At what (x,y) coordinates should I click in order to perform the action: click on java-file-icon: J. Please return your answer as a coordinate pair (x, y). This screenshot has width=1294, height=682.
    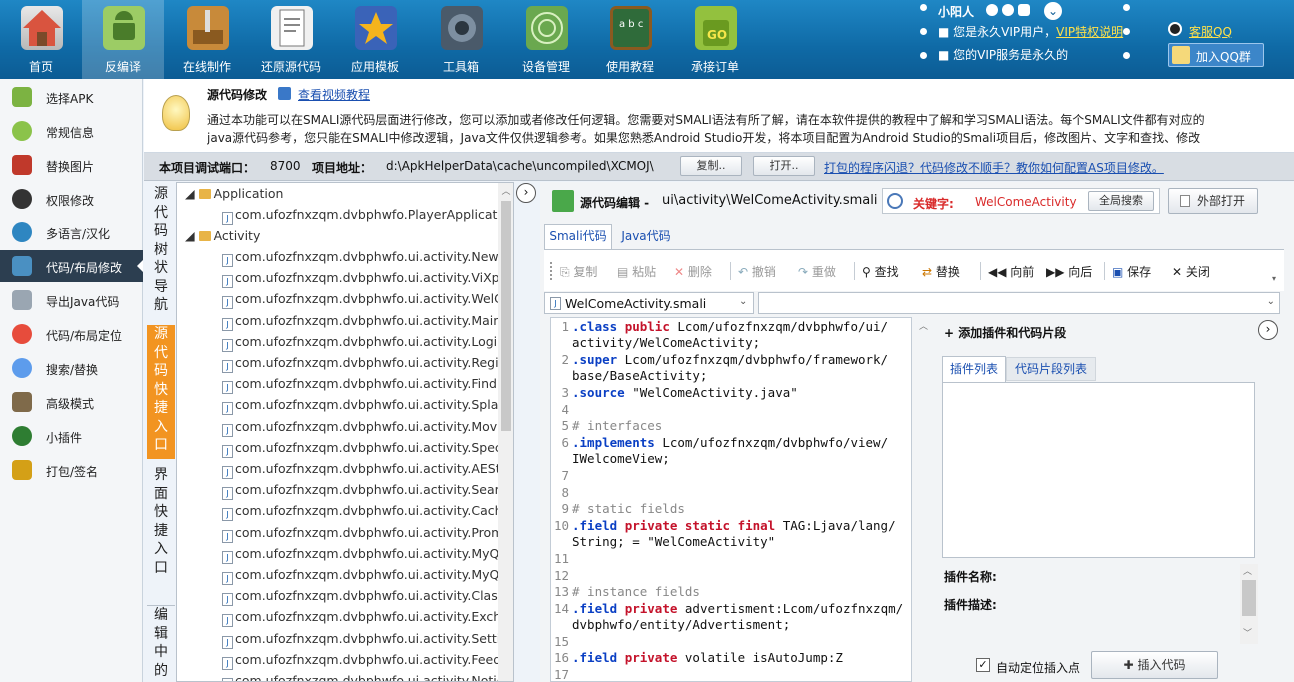
    Looking at the image, I should click on (227, 578).